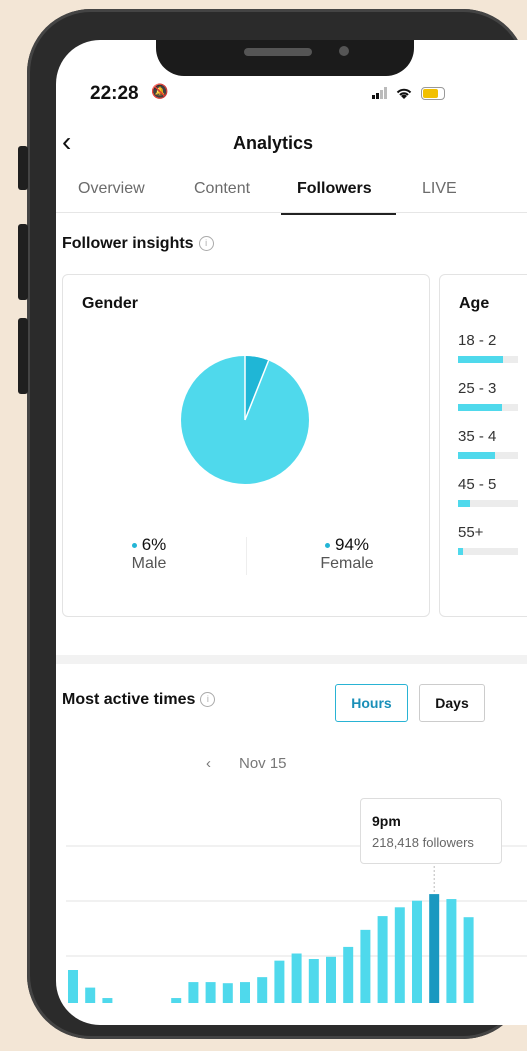 The width and height of the screenshot is (527, 1051). I want to click on most-active-title: Most active times, so click(129, 699).